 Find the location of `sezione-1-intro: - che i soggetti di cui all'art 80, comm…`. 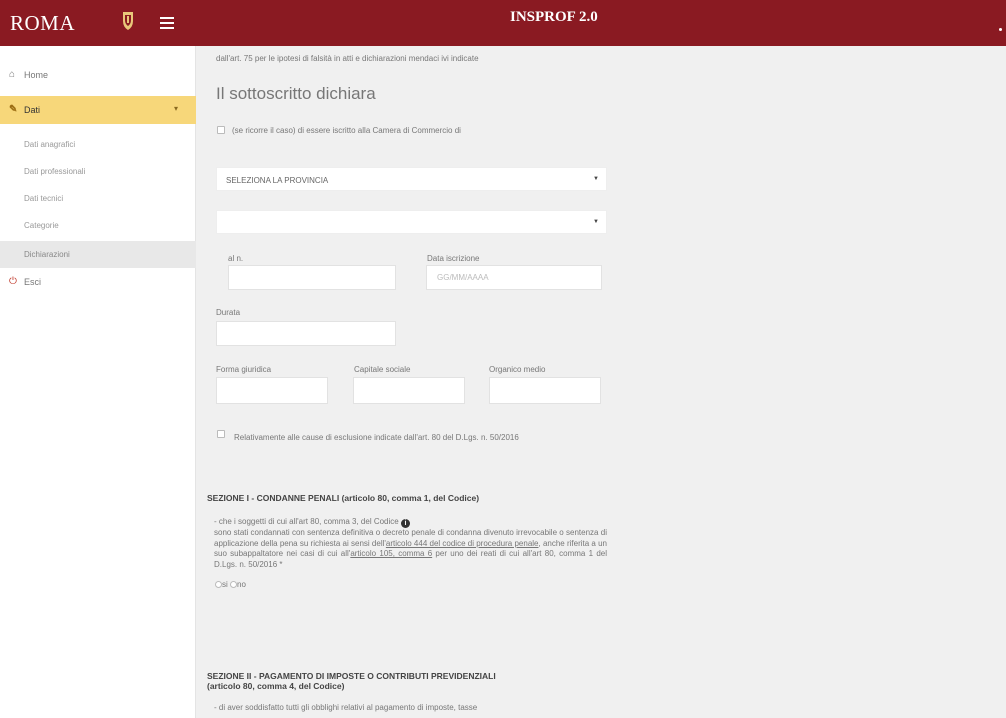

sezione-1-intro: - che i soggetti di cui all'art 80, comm… is located at coordinates (312, 522).